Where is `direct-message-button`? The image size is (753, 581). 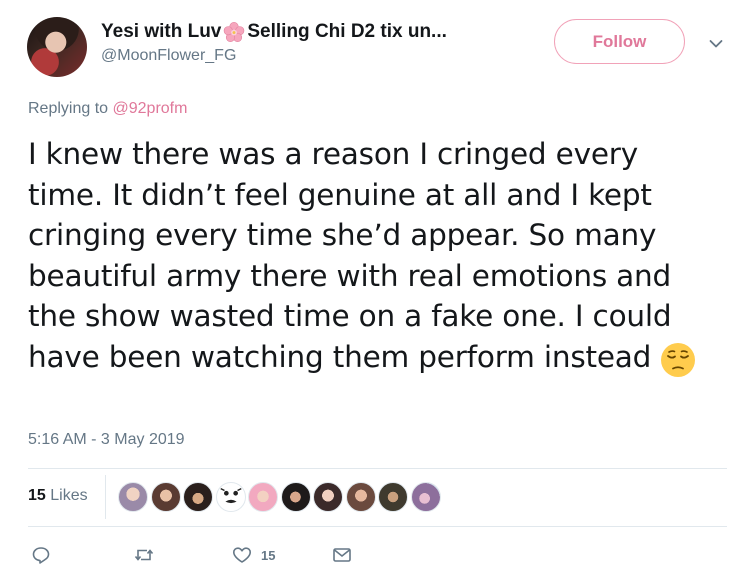
direct-message-button is located at coordinates (342, 555).